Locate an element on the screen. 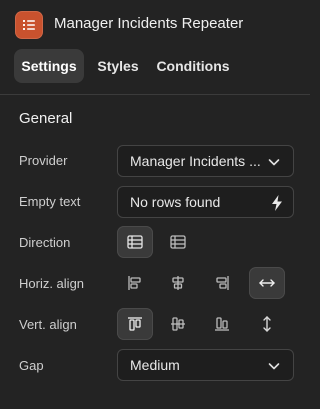  horiz-align-left-button is located at coordinates (135, 283).